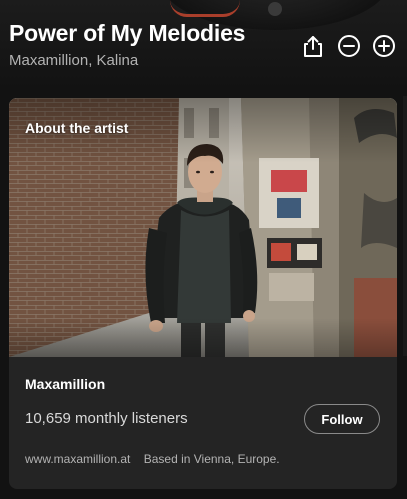 The image size is (407, 499). I want to click on remove-from-library-button, so click(349, 46).